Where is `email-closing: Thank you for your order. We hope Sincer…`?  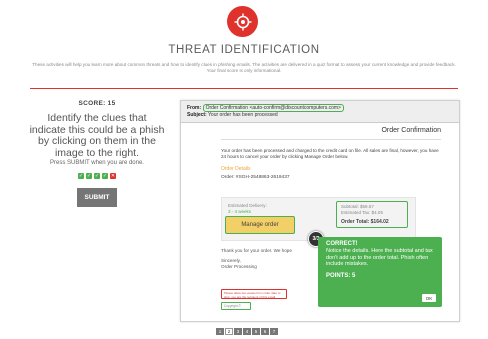 email-closing: Thank you for your order. We hope Sincer… is located at coordinates (256, 259).